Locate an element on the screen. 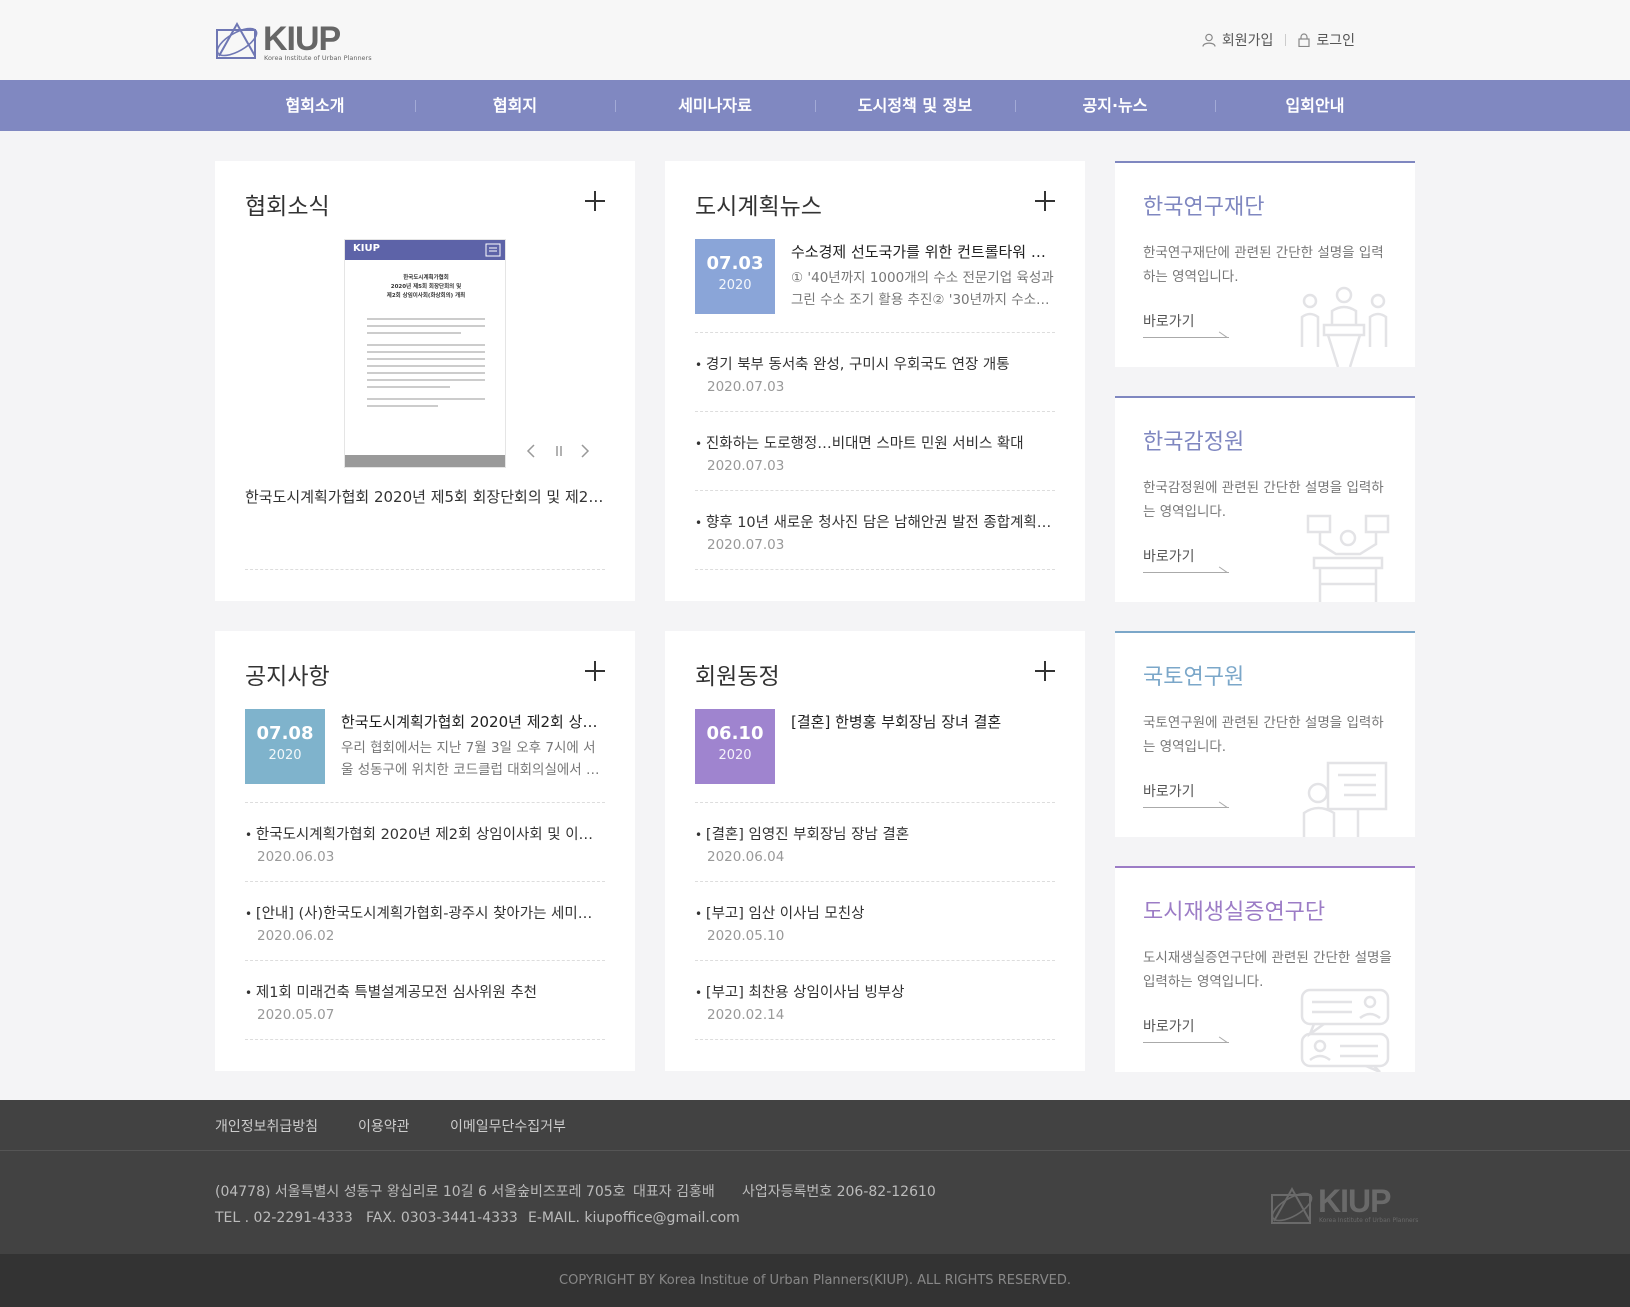  urban-news-title: 도시계획뉴스 is located at coordinates (758, 207).